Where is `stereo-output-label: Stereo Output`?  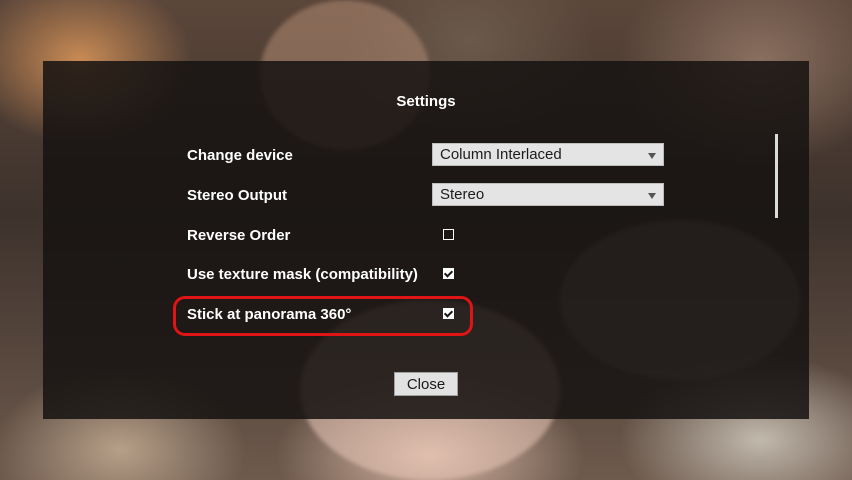 stereo-output-label: Stereo Output is located at coordinates (237, 195).